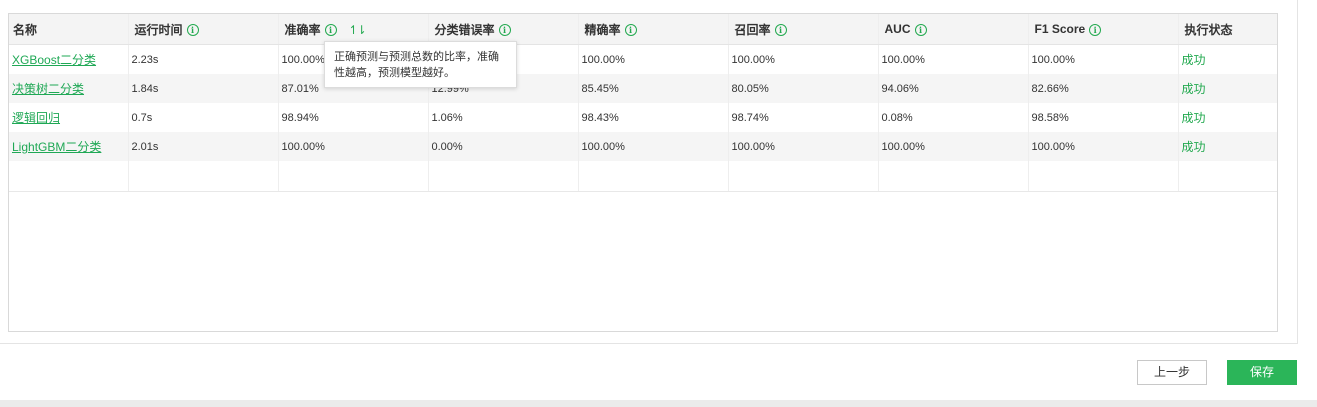 The width and height of the screenshot is (1317, 407). What do you see at coordinates (658, 372) in the screenshot?
I see `footer-actions: 上一步 保存` at bounding box center [658, 372].